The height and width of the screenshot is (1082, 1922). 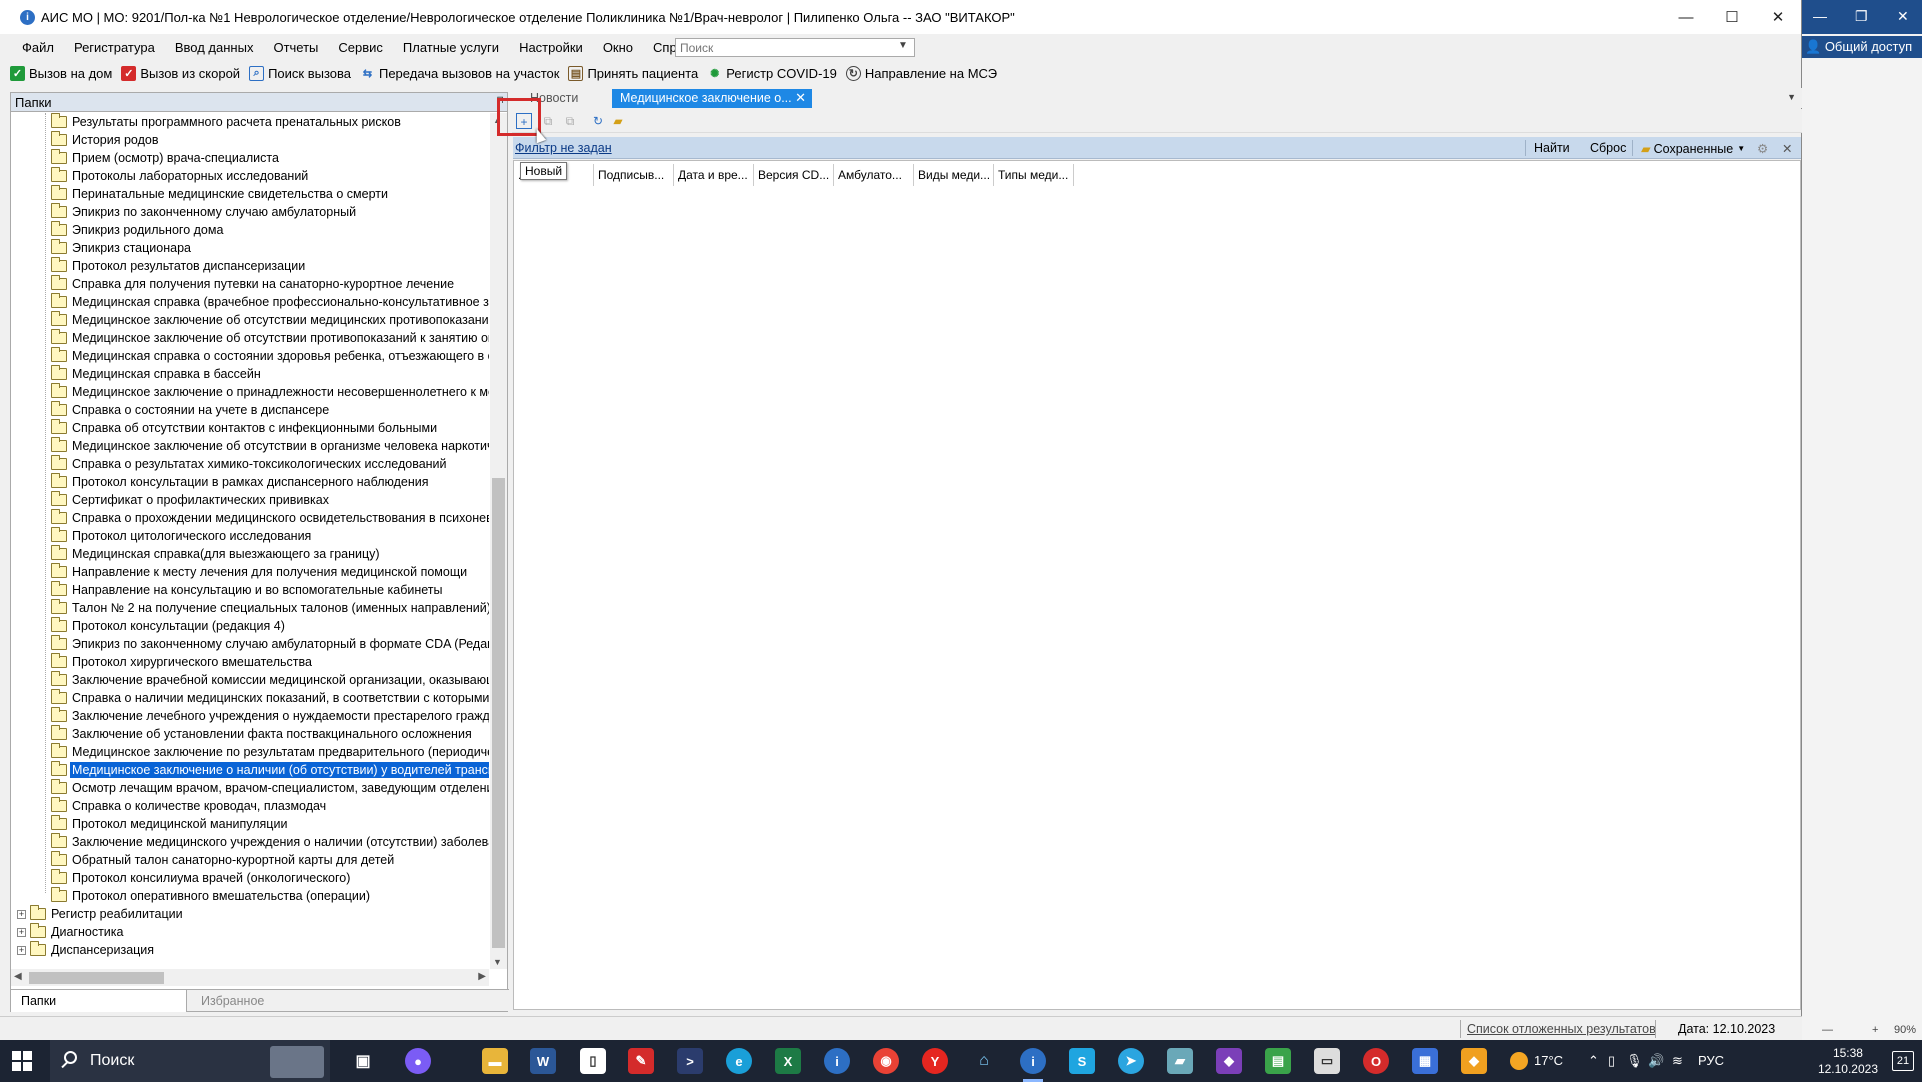 I want to click on notepad-icon: ▯, so click(x=593, y=1061).